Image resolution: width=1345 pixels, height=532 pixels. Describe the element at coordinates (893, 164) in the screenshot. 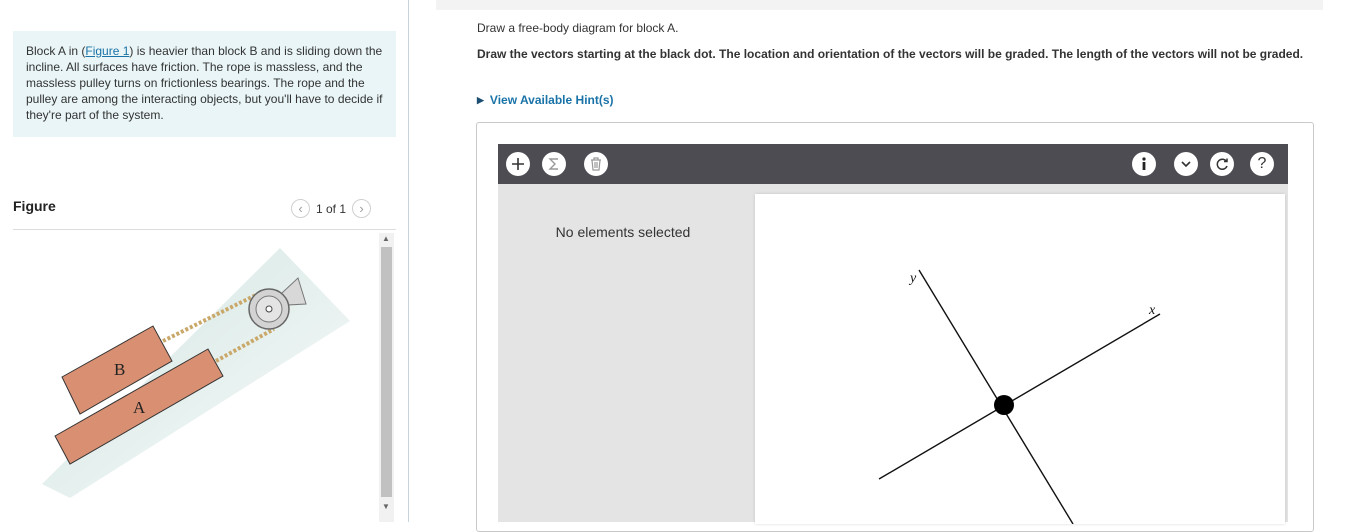

I see `drawing-toolbar: ?` at that location.